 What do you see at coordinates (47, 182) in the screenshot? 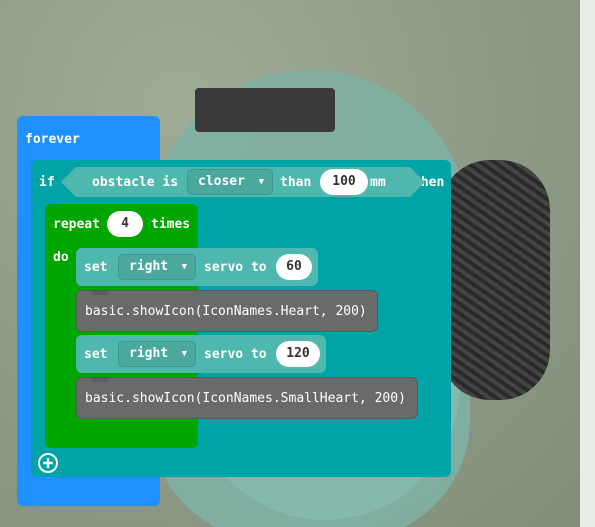
I see `if-label: if` at bounding box center [47, 182].